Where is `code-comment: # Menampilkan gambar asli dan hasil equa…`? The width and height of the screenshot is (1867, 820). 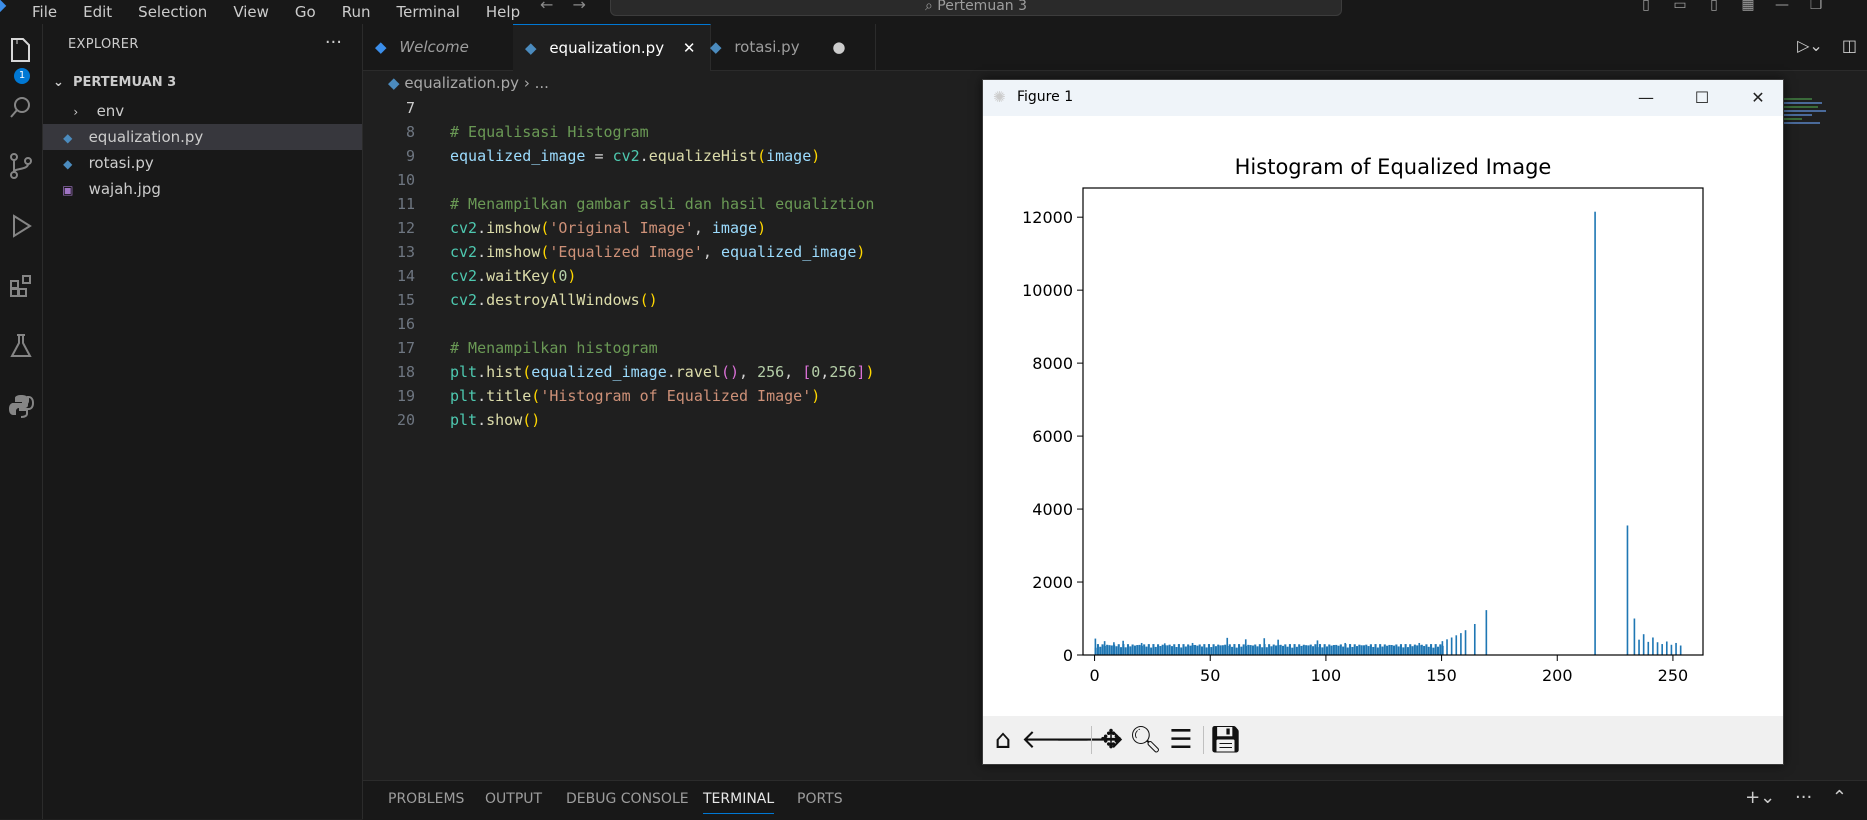 code-comment: # Menampilkan gambar asli dan hasil equa… is located at coordinates (662, 204).